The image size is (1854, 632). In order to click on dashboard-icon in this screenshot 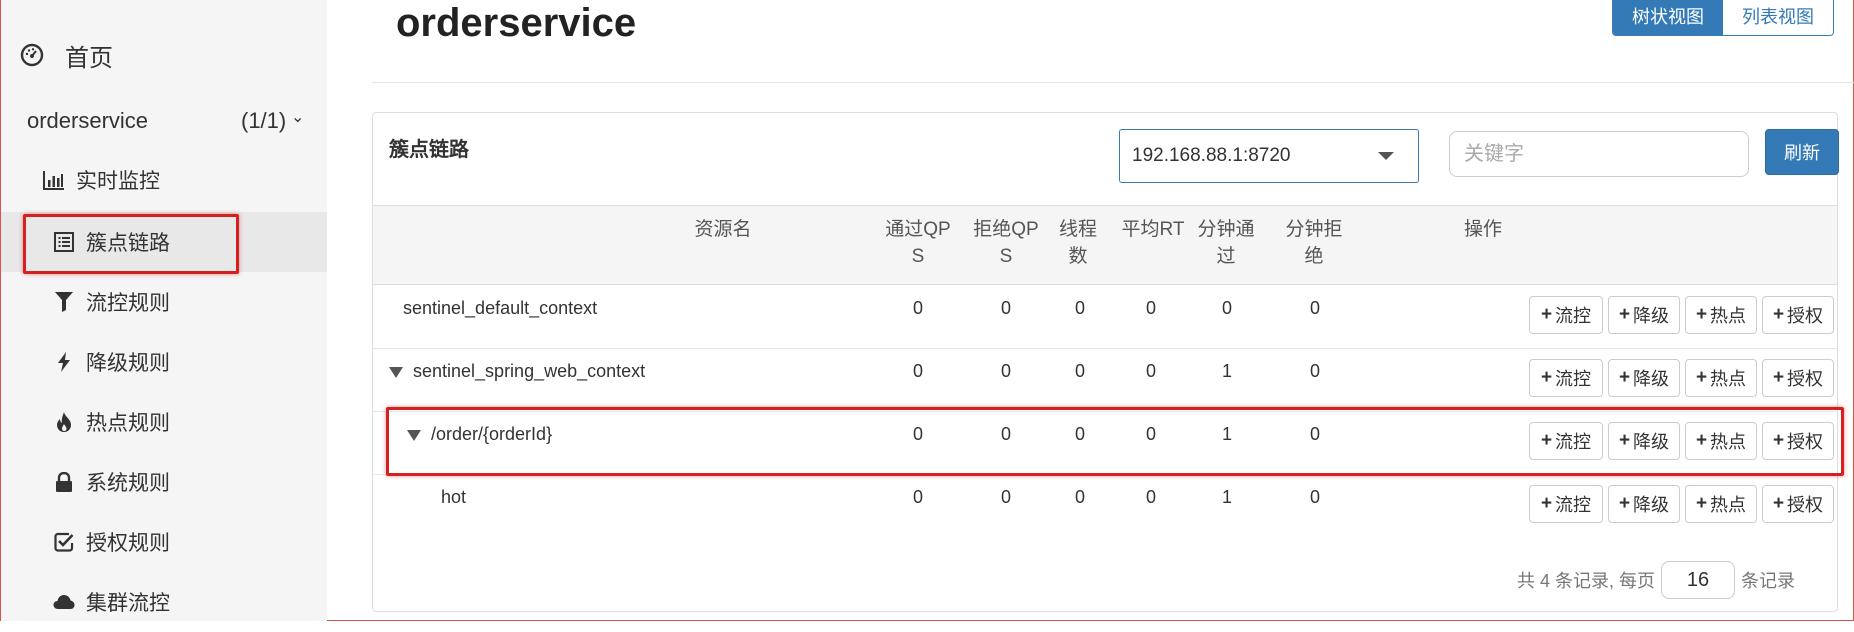, I will do `click(32, 55)`.